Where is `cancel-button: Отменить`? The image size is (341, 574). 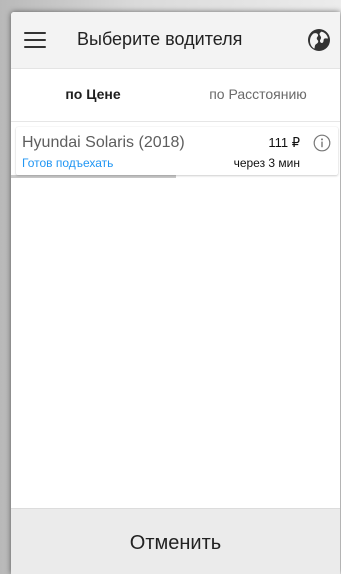
cancel-button: Отменить is located at coordinates (175, 541).